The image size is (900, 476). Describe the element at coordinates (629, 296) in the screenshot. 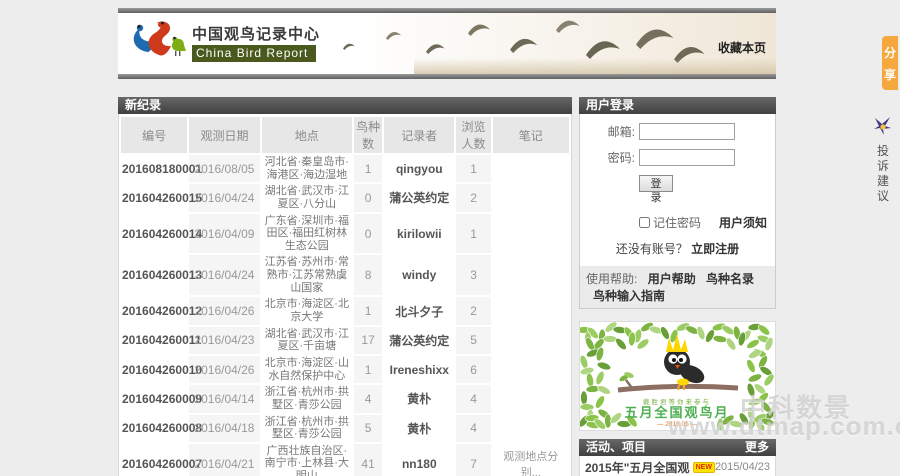

I see `species-input-guide-link: 鸟种输入指南` at that location.